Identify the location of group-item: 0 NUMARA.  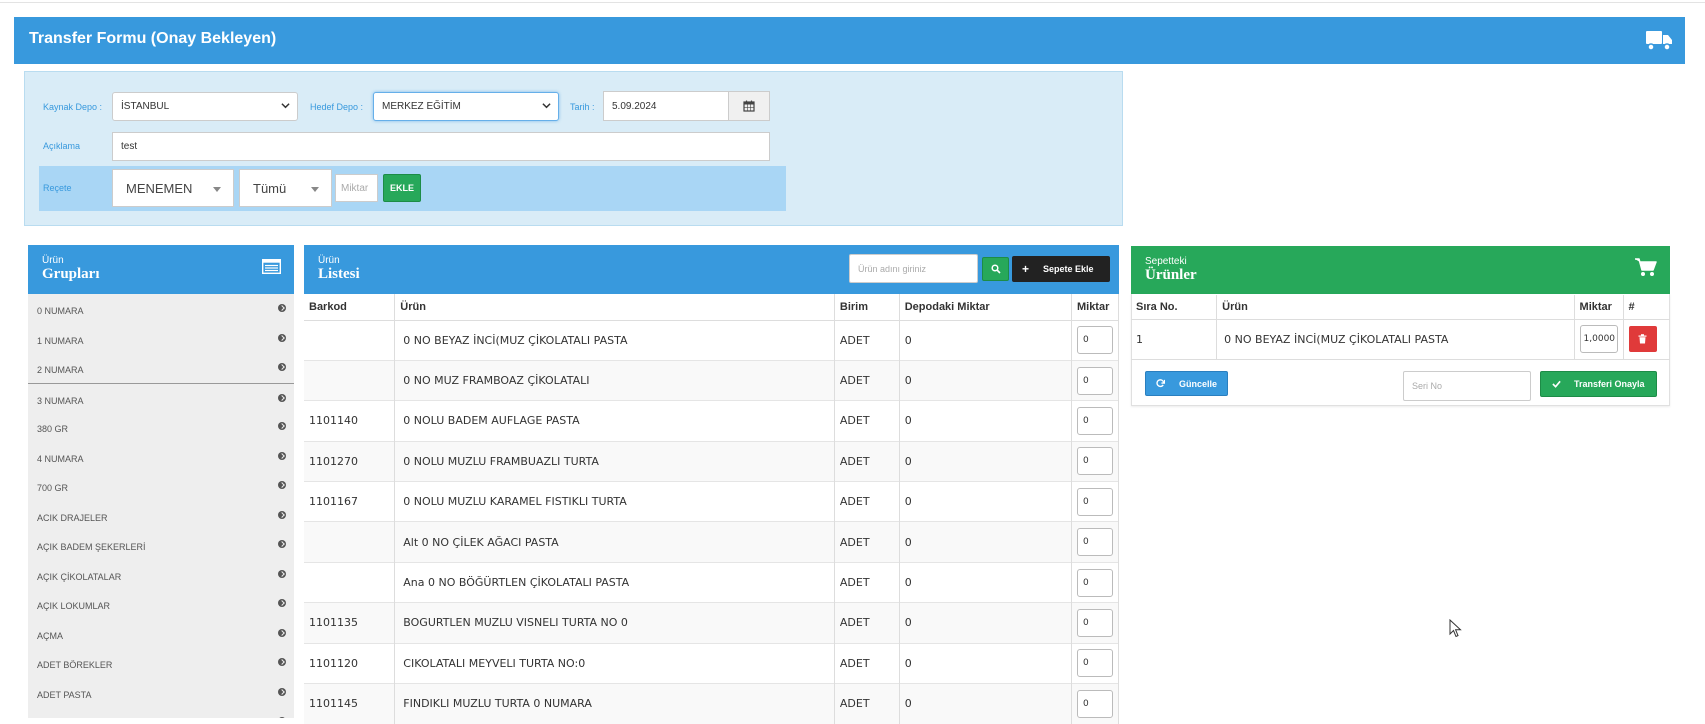
(161, 309).